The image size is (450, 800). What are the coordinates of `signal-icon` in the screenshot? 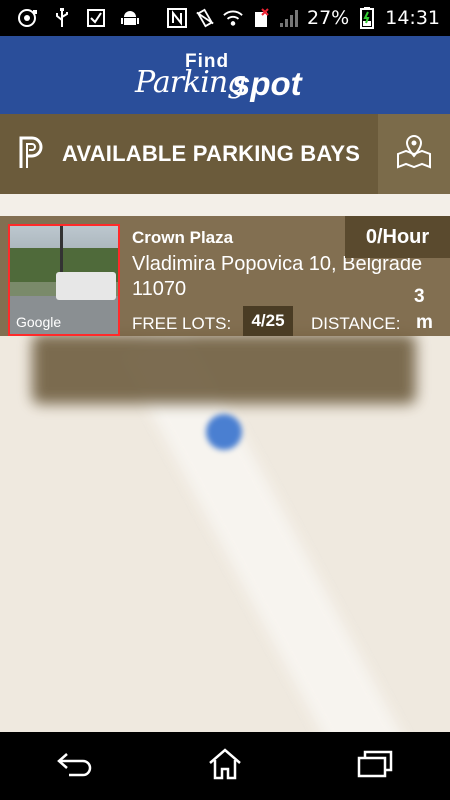 It's located at (289, 18).